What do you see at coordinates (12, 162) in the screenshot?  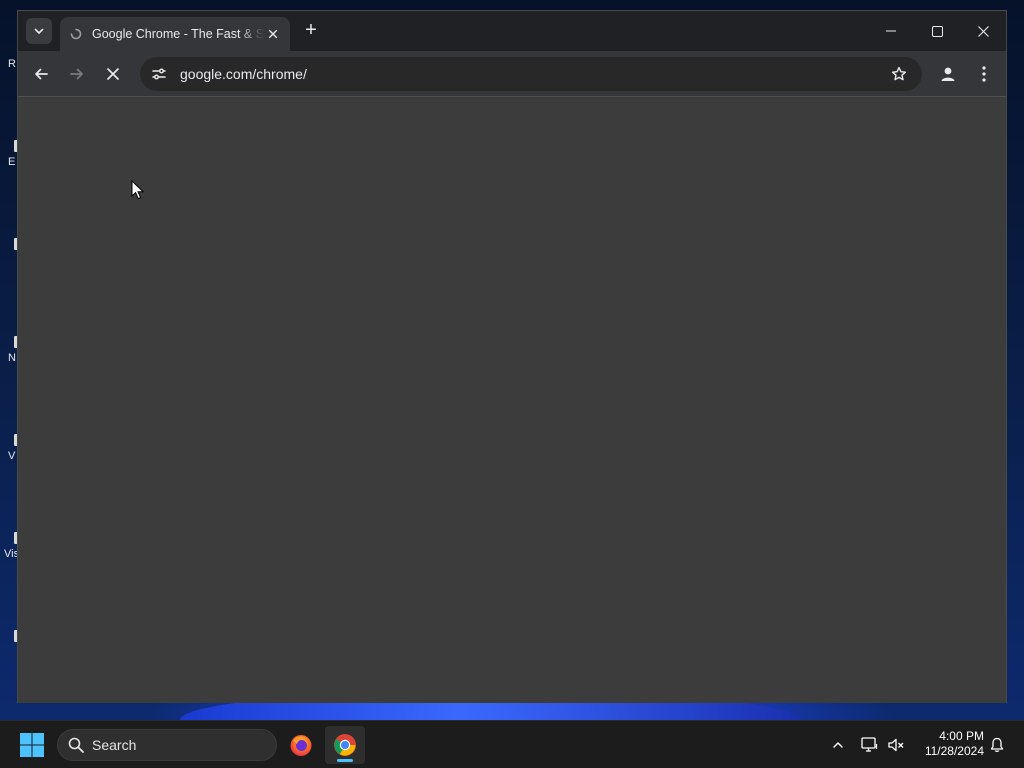 I see `desktop-icon-label: E` at bounding box center [12, 162].